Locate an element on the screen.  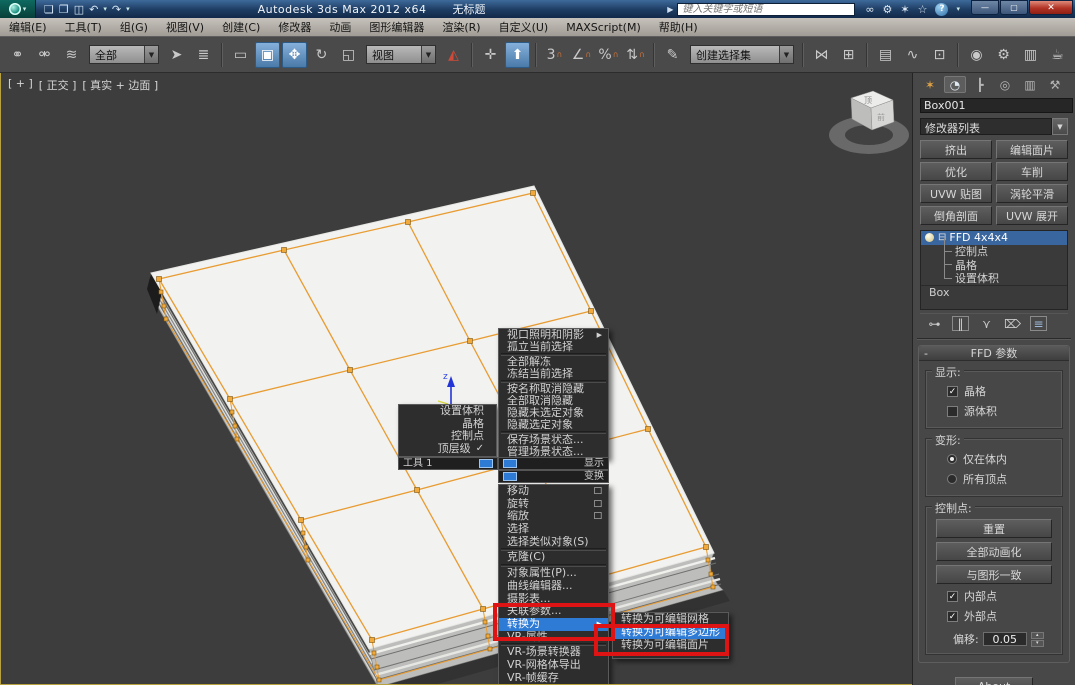
uvw-map-button: UVW 贴图 is located at coordinates (956, 193).